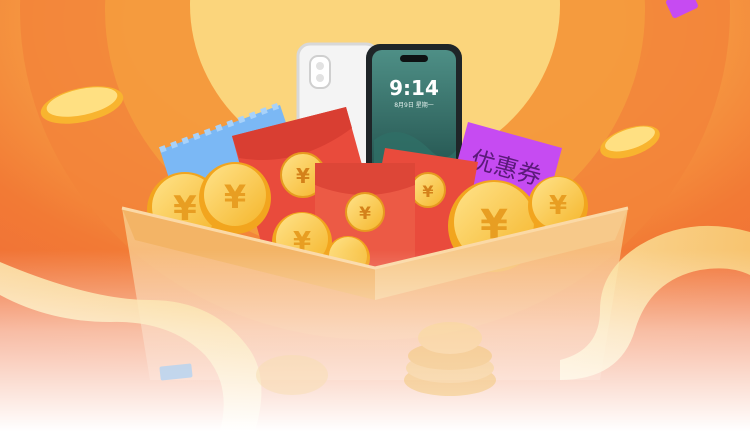  Describe the element at coordinates (365, 214) in the screenshot. I see `red-packet-center-coin-symbol: ¥` at that location.